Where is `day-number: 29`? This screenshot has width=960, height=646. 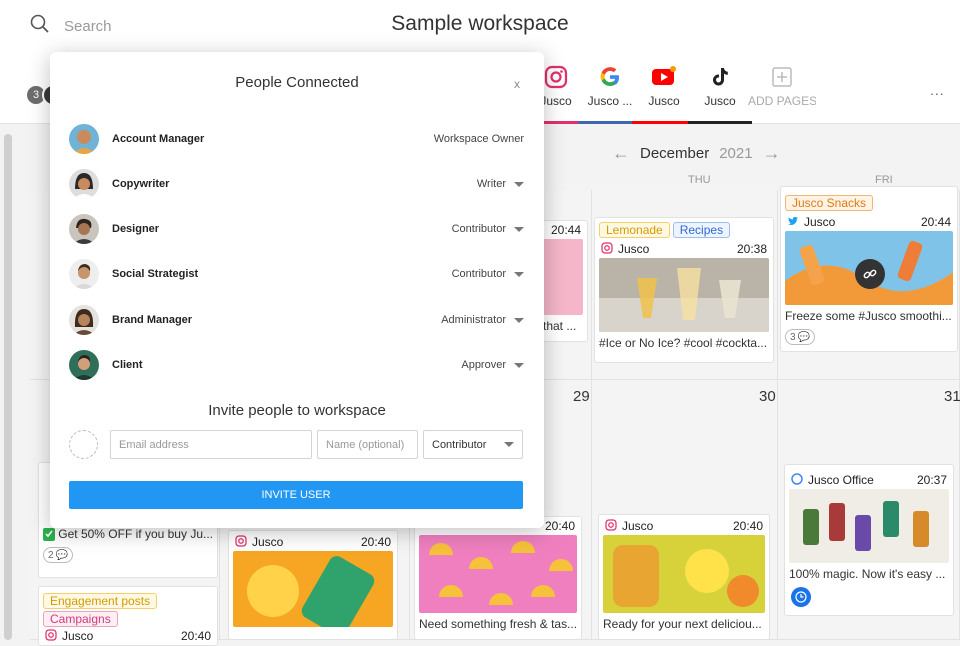
day-number: 29 is located at coordinates (581, 396).